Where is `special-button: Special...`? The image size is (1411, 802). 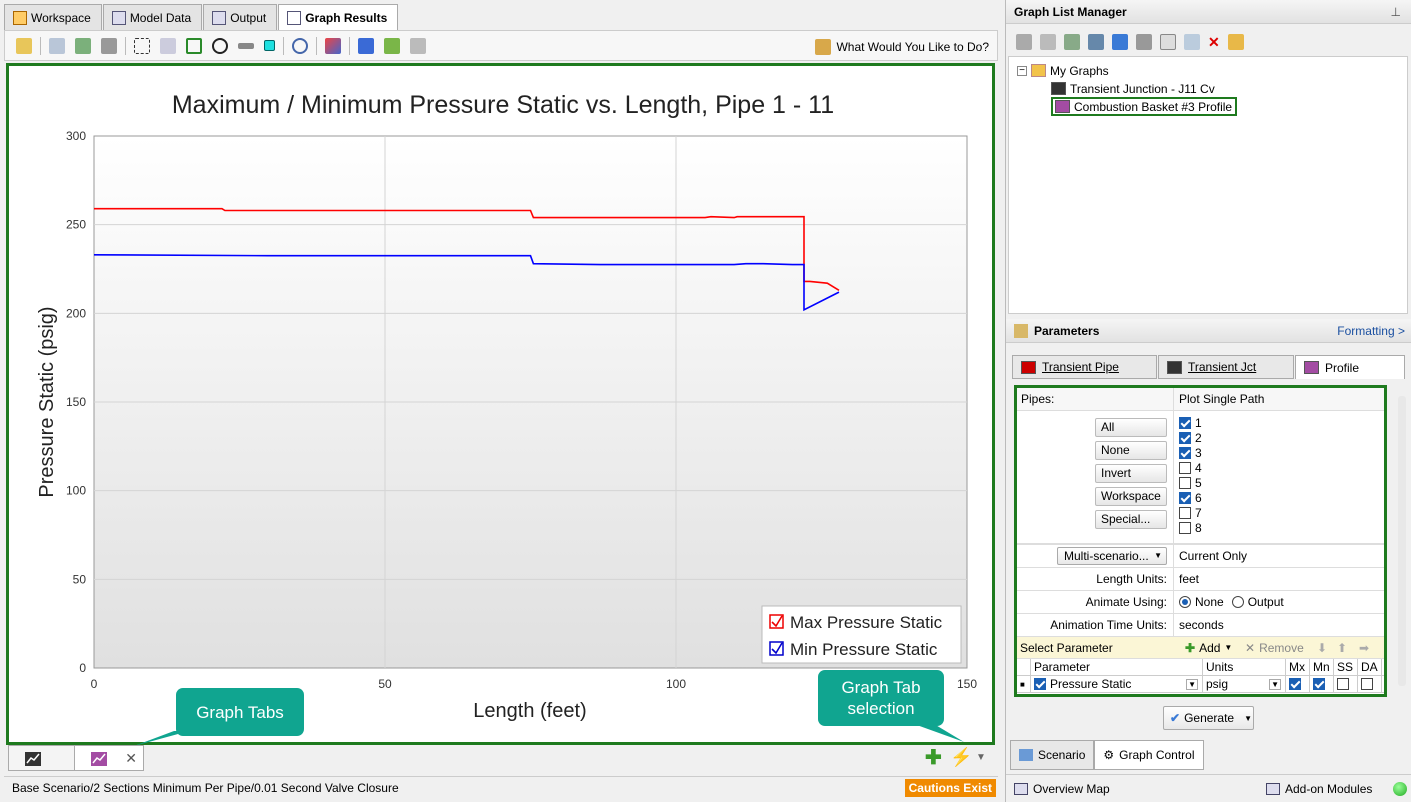 special-button: Special... is located at coordinates (1131, 519).